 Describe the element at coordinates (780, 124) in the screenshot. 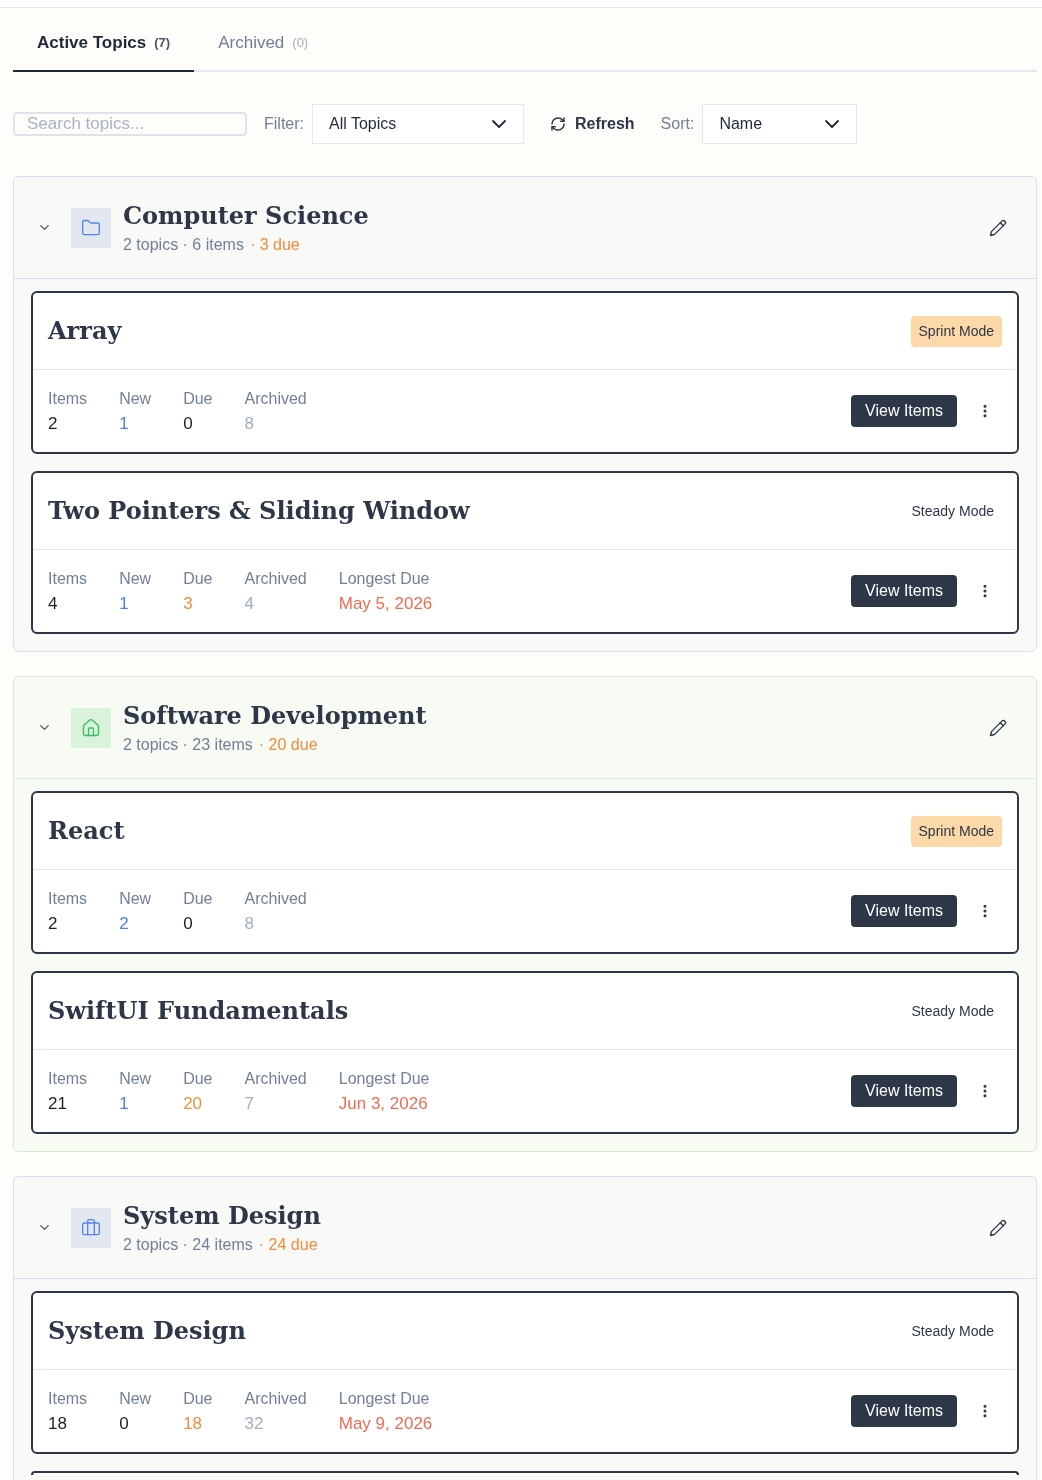

I see `sort-select: Name` at that location.